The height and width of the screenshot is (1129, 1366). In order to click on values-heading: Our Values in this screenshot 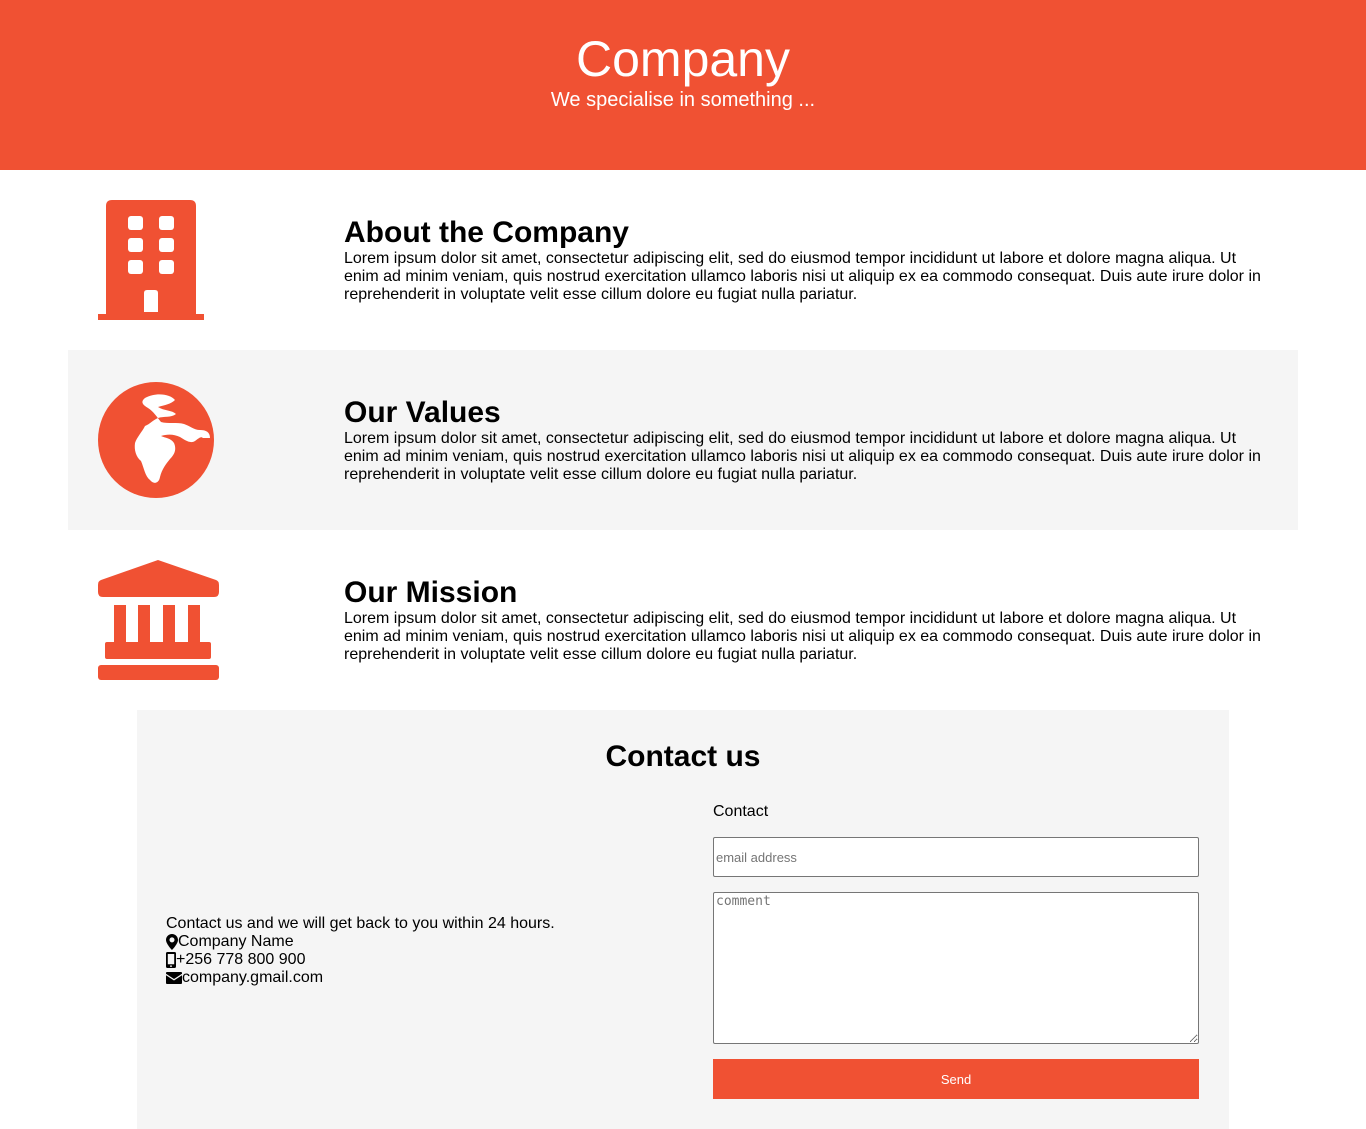, I will do `click(422, 412)`.